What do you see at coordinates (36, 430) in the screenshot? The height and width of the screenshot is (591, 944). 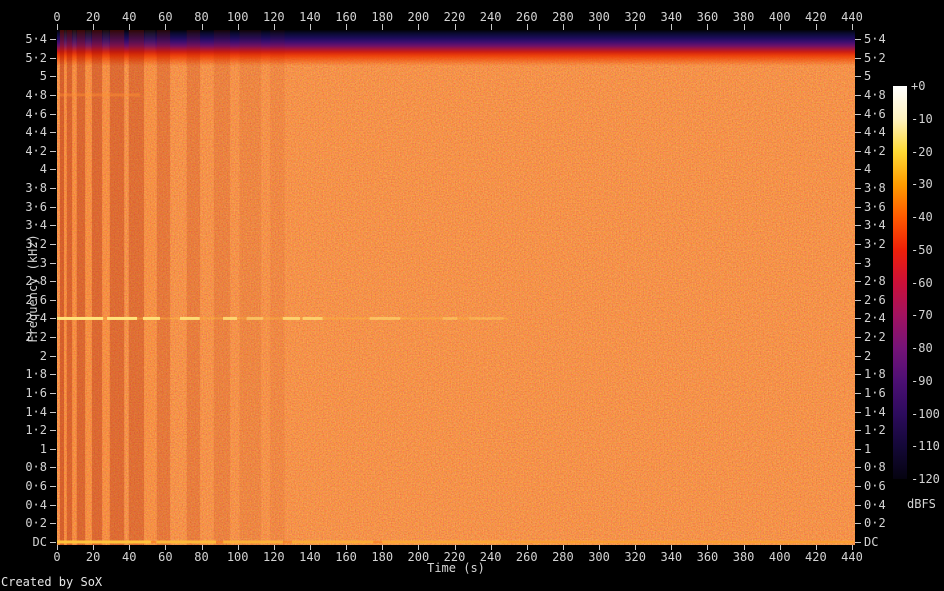 I see `freq-tick-label-left: 1·2` at bounding box center [36, 430].